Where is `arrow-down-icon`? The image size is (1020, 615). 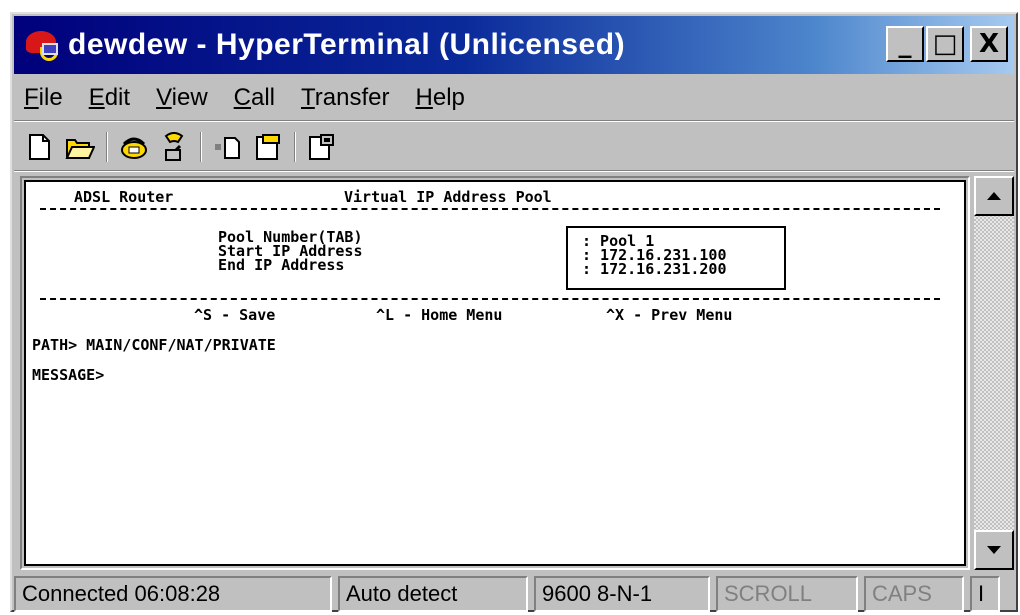 arrow-down-icon is located at coordinates (994, 550).